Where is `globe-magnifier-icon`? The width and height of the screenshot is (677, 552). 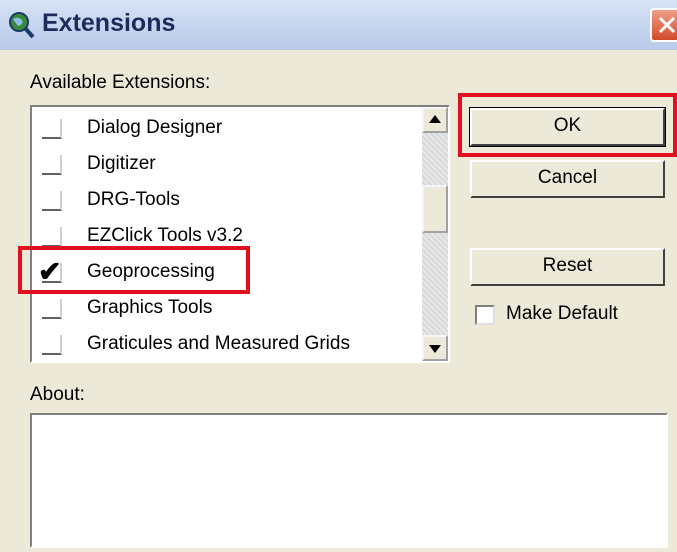 globe-magnifier-icon is located at coordinates (21, 25).